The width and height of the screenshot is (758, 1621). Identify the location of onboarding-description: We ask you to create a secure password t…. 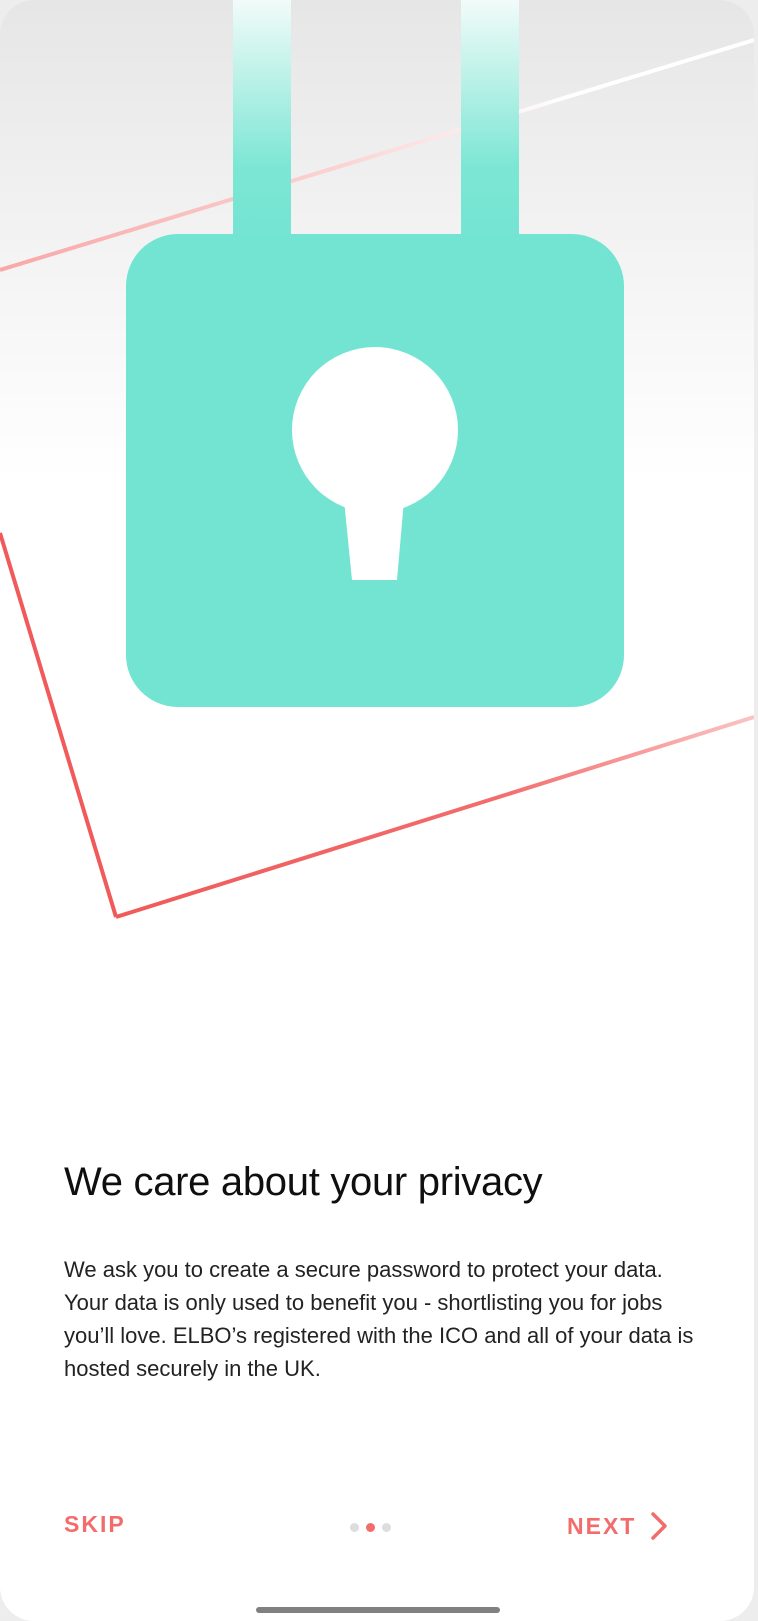
(379, 1319).